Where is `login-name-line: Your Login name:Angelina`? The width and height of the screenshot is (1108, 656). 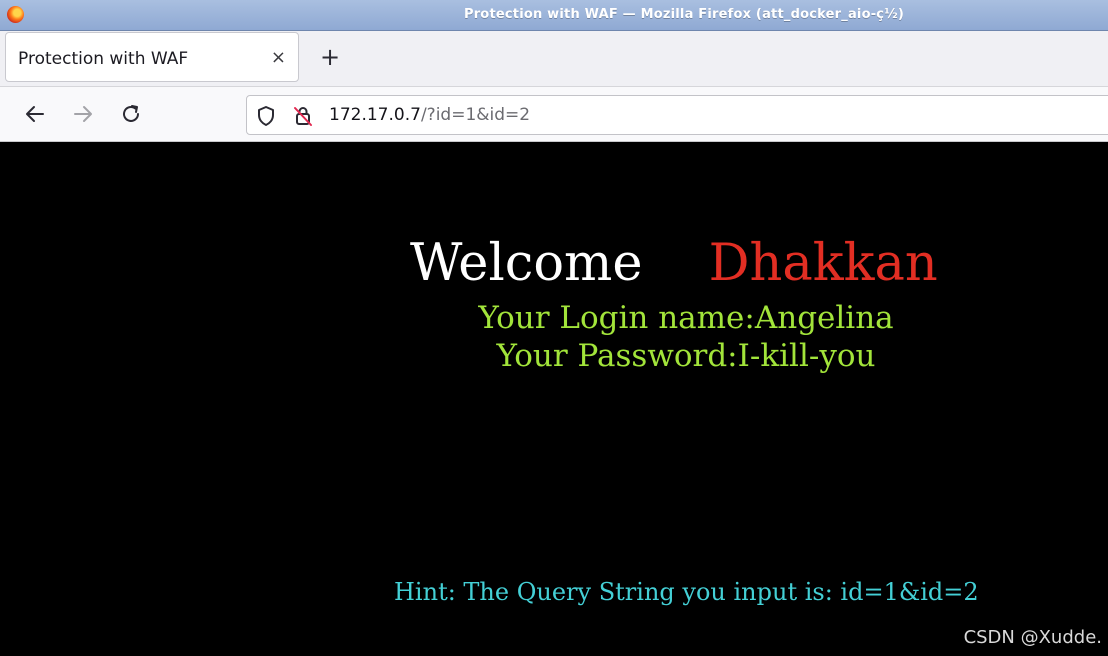 login-name-line: Your Login name:Angelina is located at coordinates (686, 318).